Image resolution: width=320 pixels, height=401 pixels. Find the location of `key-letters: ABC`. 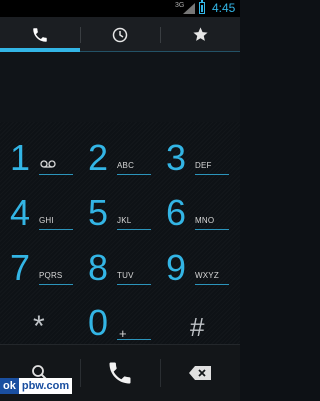

key-letters: ABC is located at coordinates (126, 165).